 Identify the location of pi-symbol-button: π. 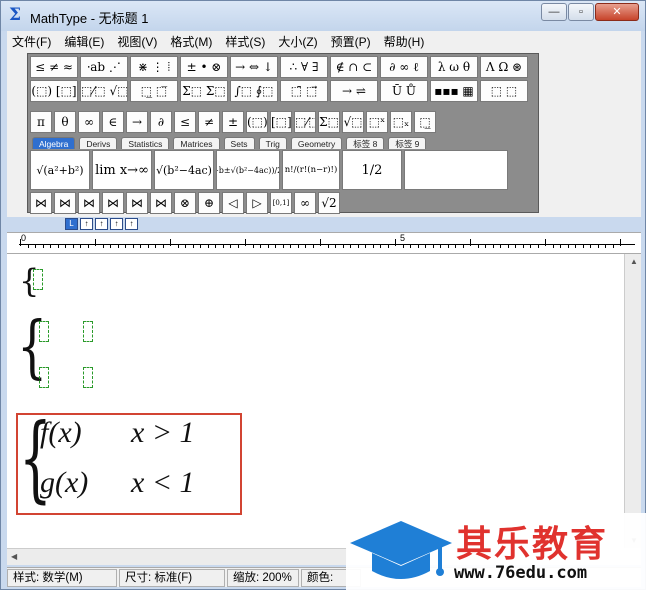
(41, 122).